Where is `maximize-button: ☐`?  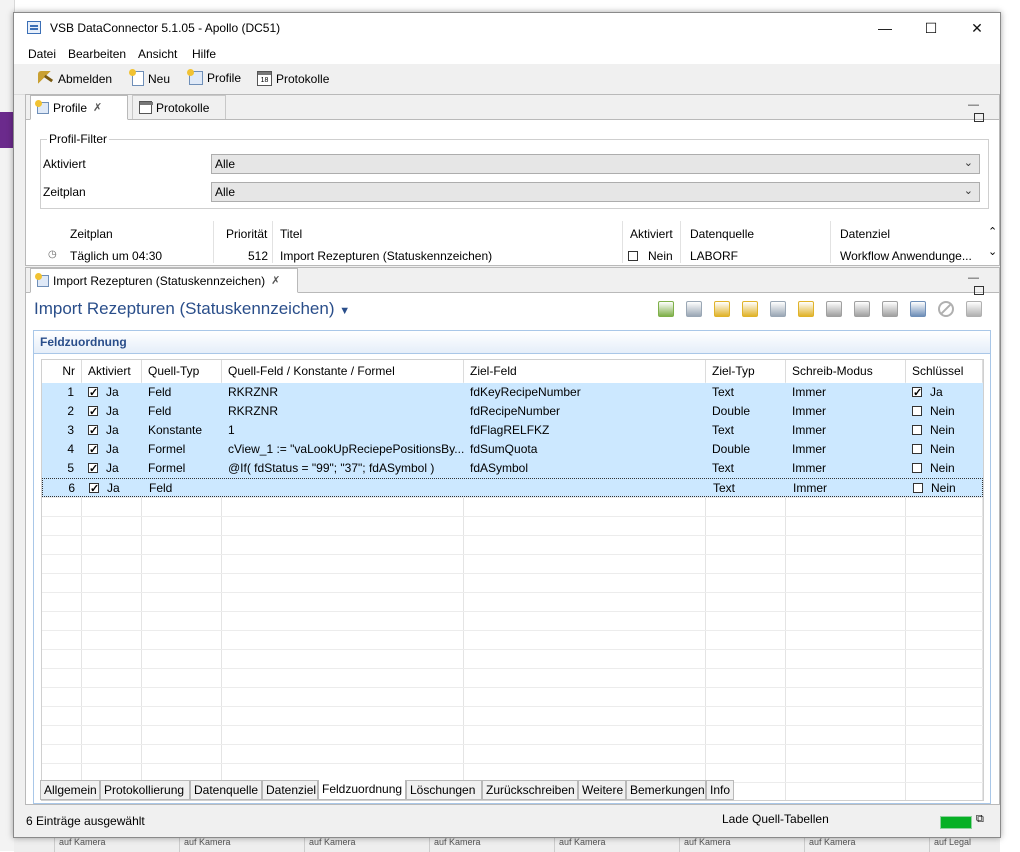
maximize-button: ☐ is located at coordinates (931, 28).